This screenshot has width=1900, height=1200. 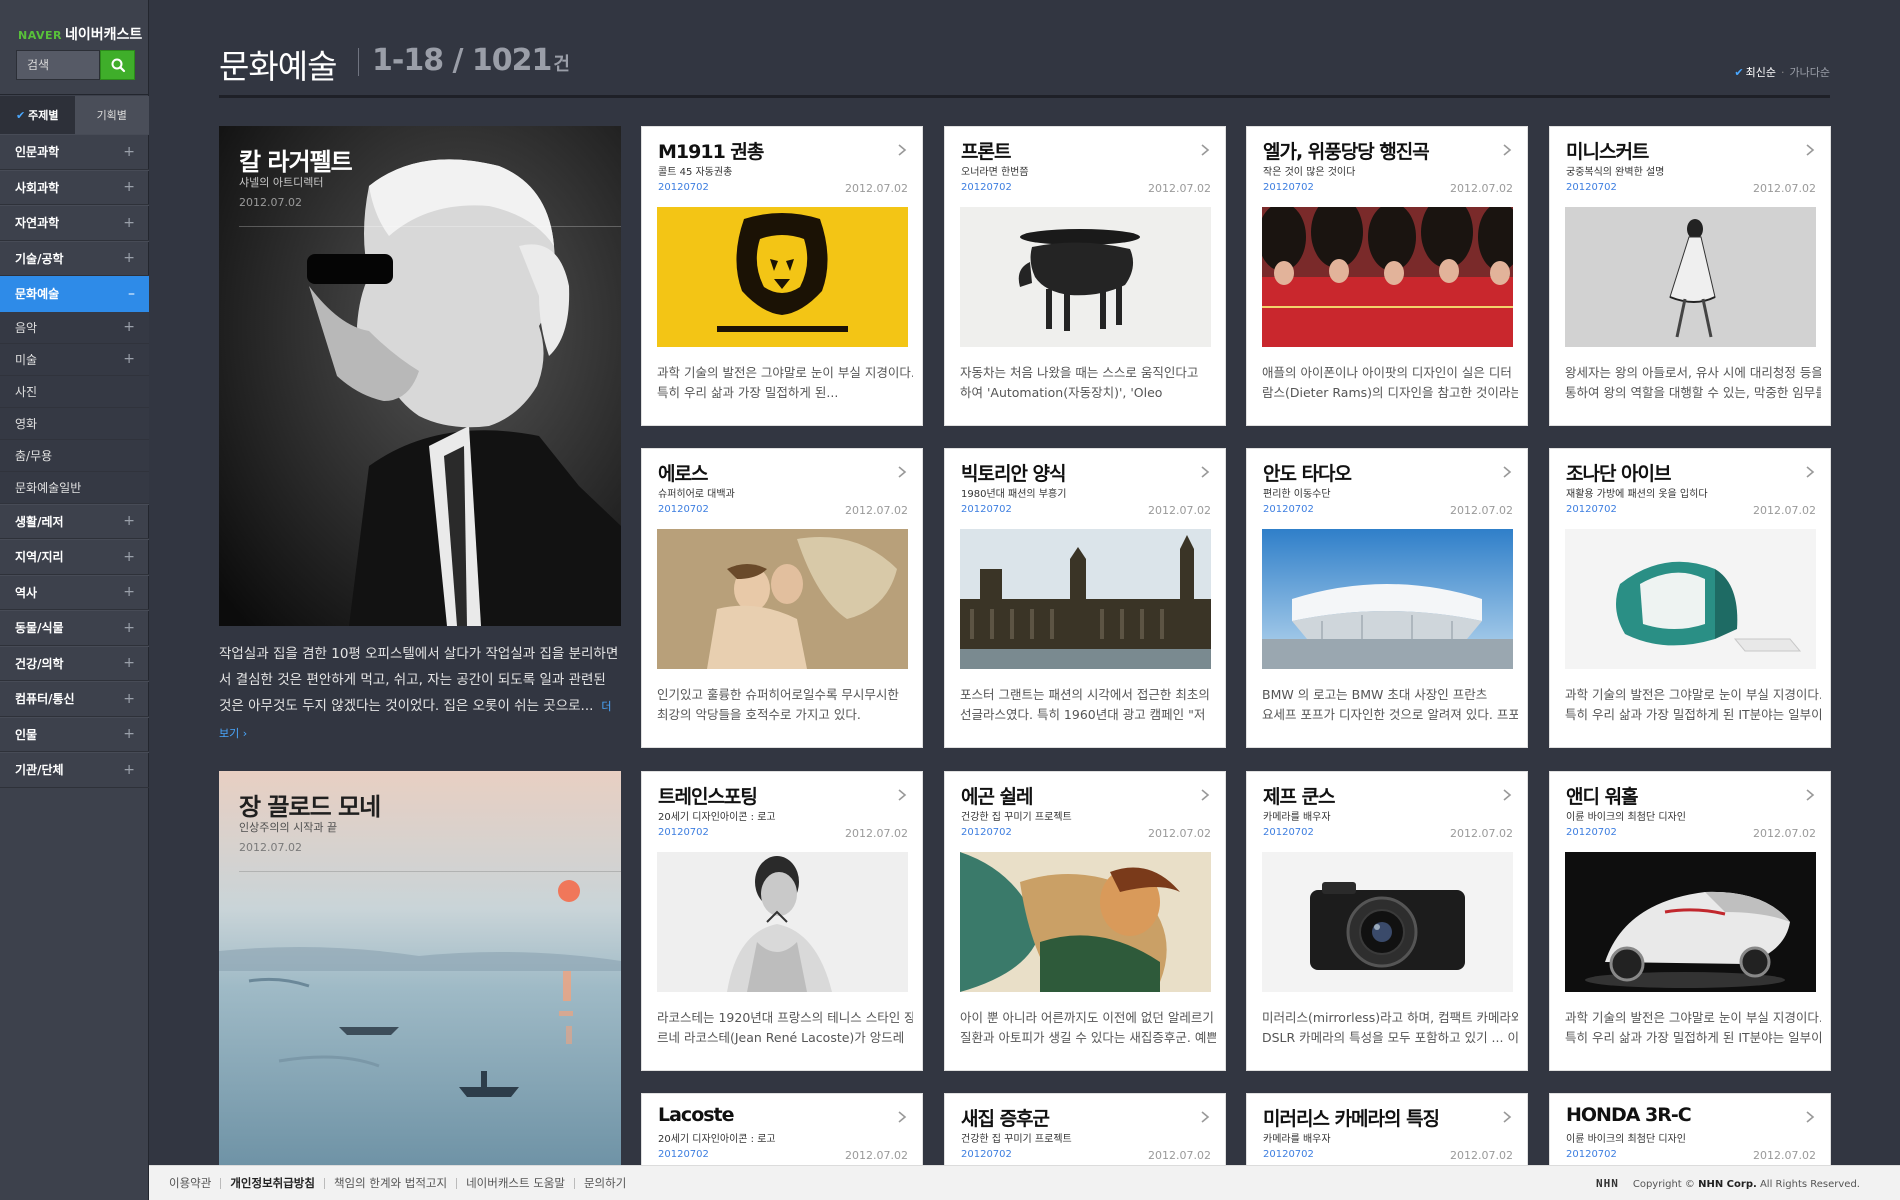 I want to click on menu-item-technology: 기술/공학 +, so click(x=74, y=258).